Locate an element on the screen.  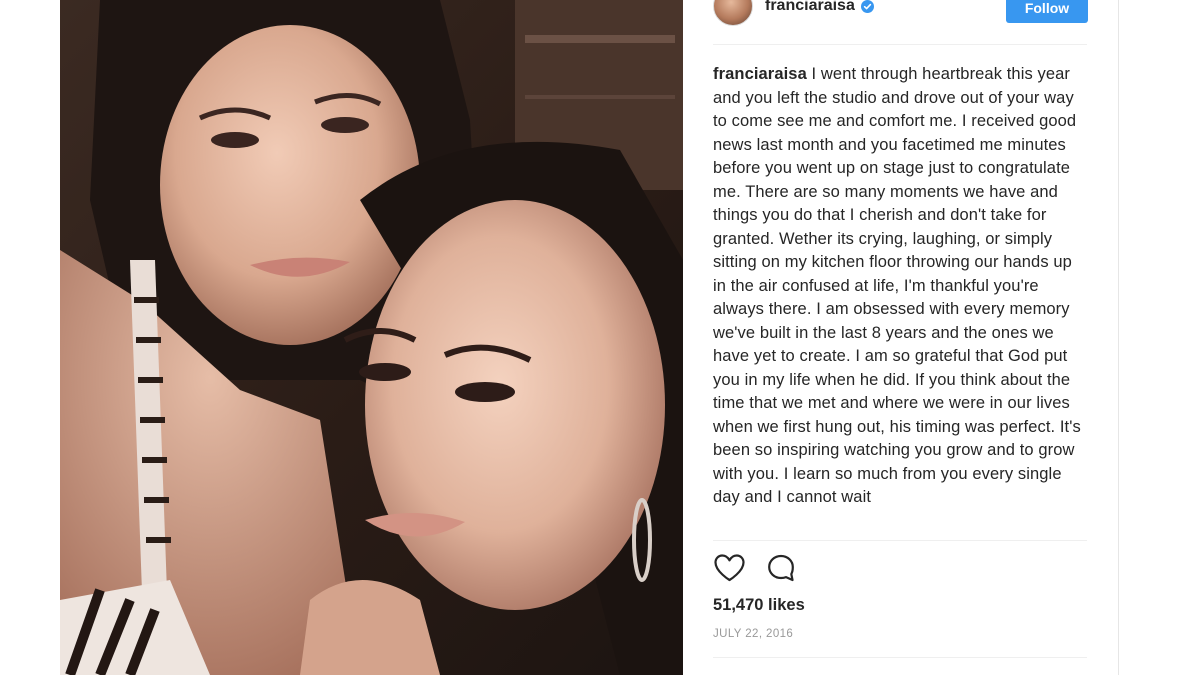
caption-username: franciaraisa is located at coordinates (760, 74).